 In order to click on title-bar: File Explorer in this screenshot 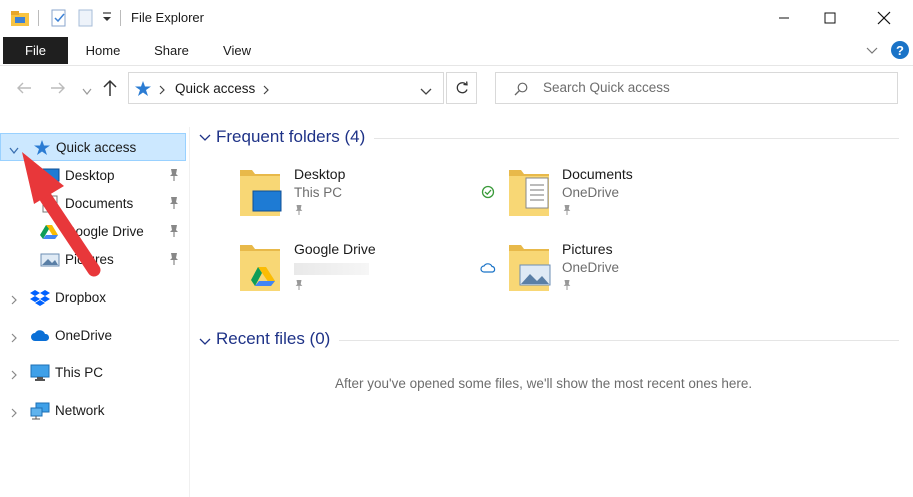, I will do `click(456, 18)`.